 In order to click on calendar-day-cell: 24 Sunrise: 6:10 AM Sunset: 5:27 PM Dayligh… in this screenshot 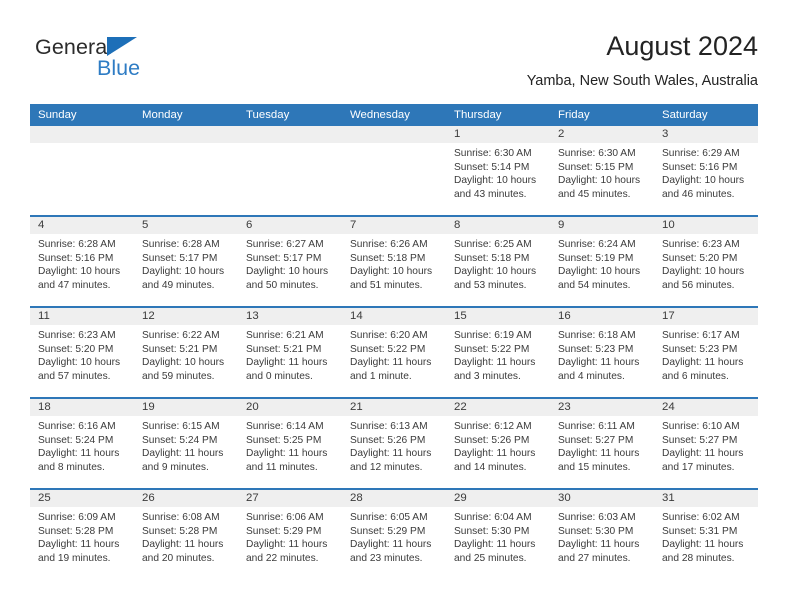, I will do `click(706, 443)`.